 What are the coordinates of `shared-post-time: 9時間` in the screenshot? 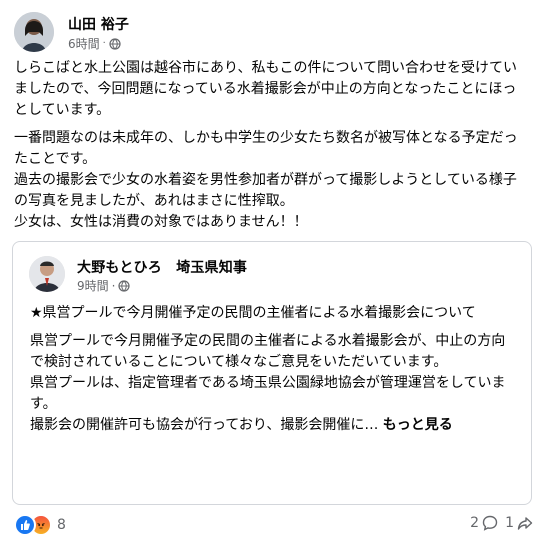 It's located at (93, 285).